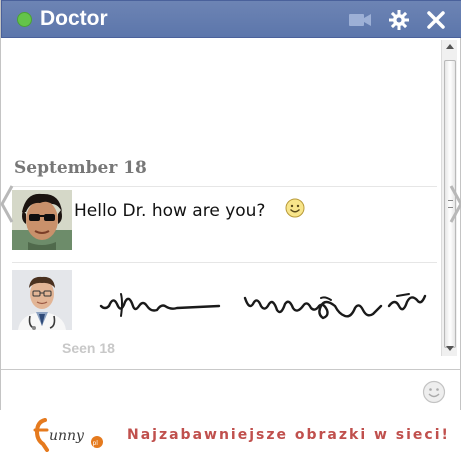  What do you see at coordinates (74, 19) in the screenshot?
I see `chat-title: Doctor` at bounding box center [74, 19].